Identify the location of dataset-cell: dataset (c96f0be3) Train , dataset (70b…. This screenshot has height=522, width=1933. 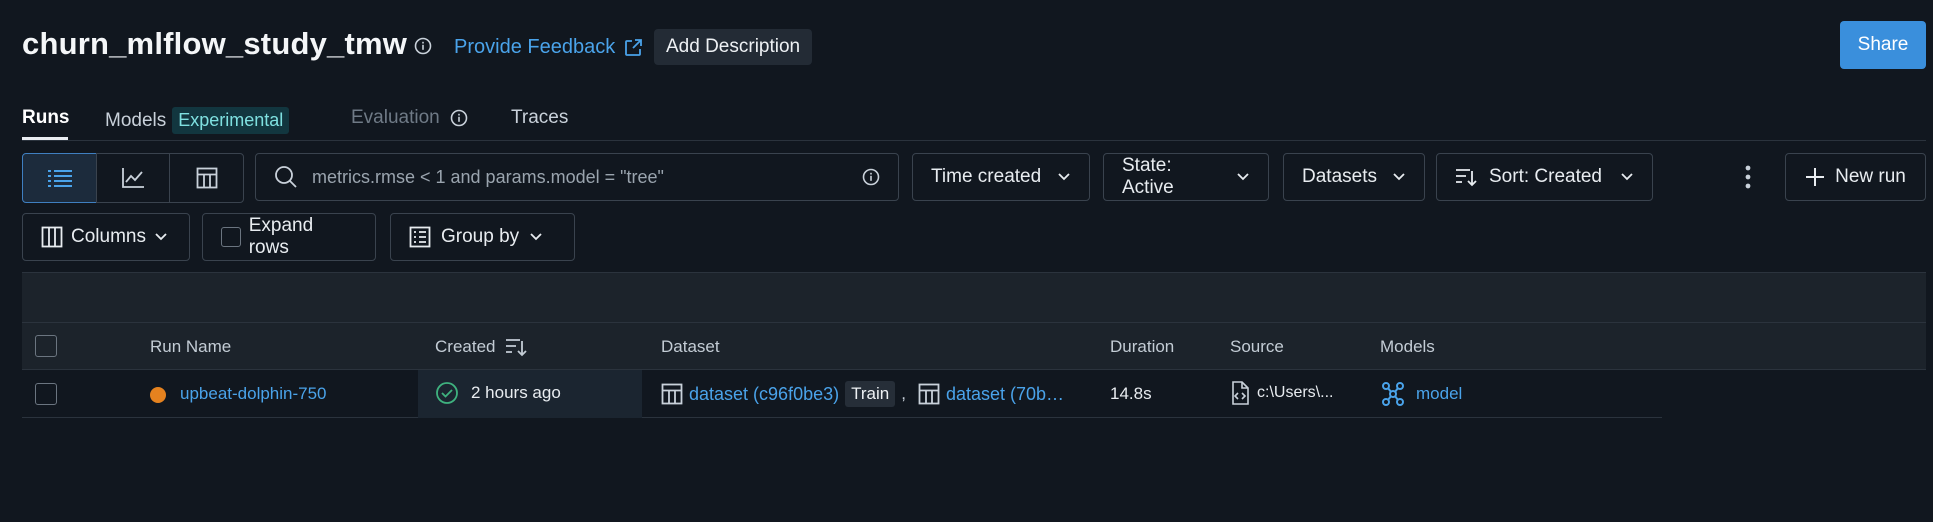
(862, 394).